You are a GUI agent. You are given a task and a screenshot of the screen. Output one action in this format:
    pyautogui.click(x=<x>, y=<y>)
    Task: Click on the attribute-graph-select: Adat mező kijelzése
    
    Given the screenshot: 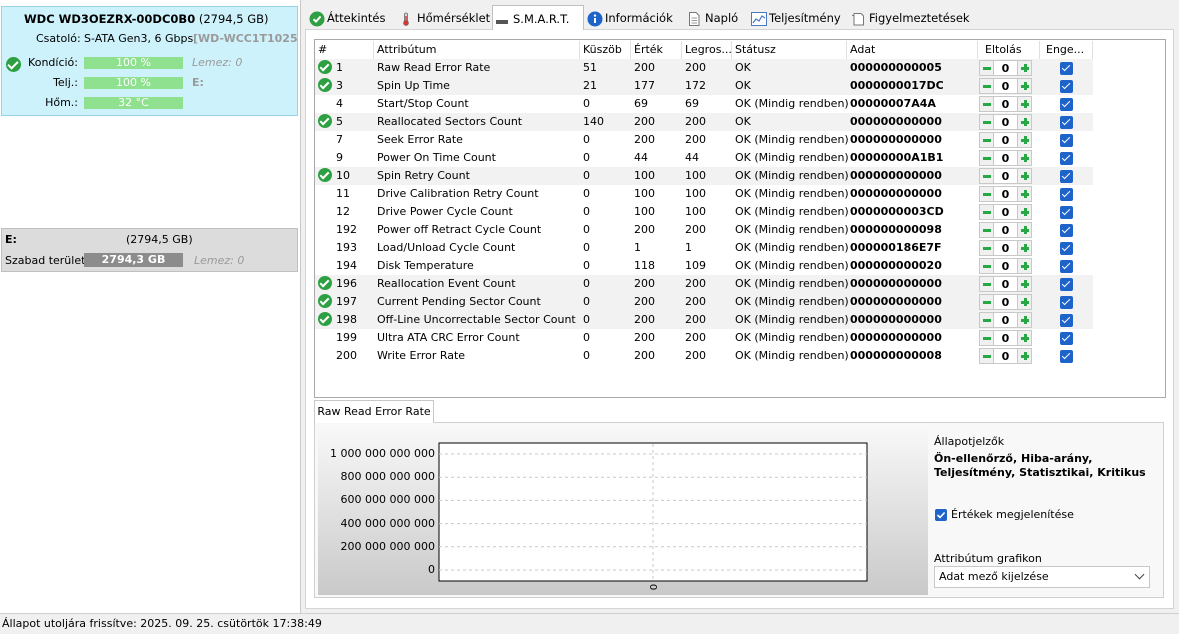 What is the action you would take?
    pyautogui.click(x=1042, y=577)
    